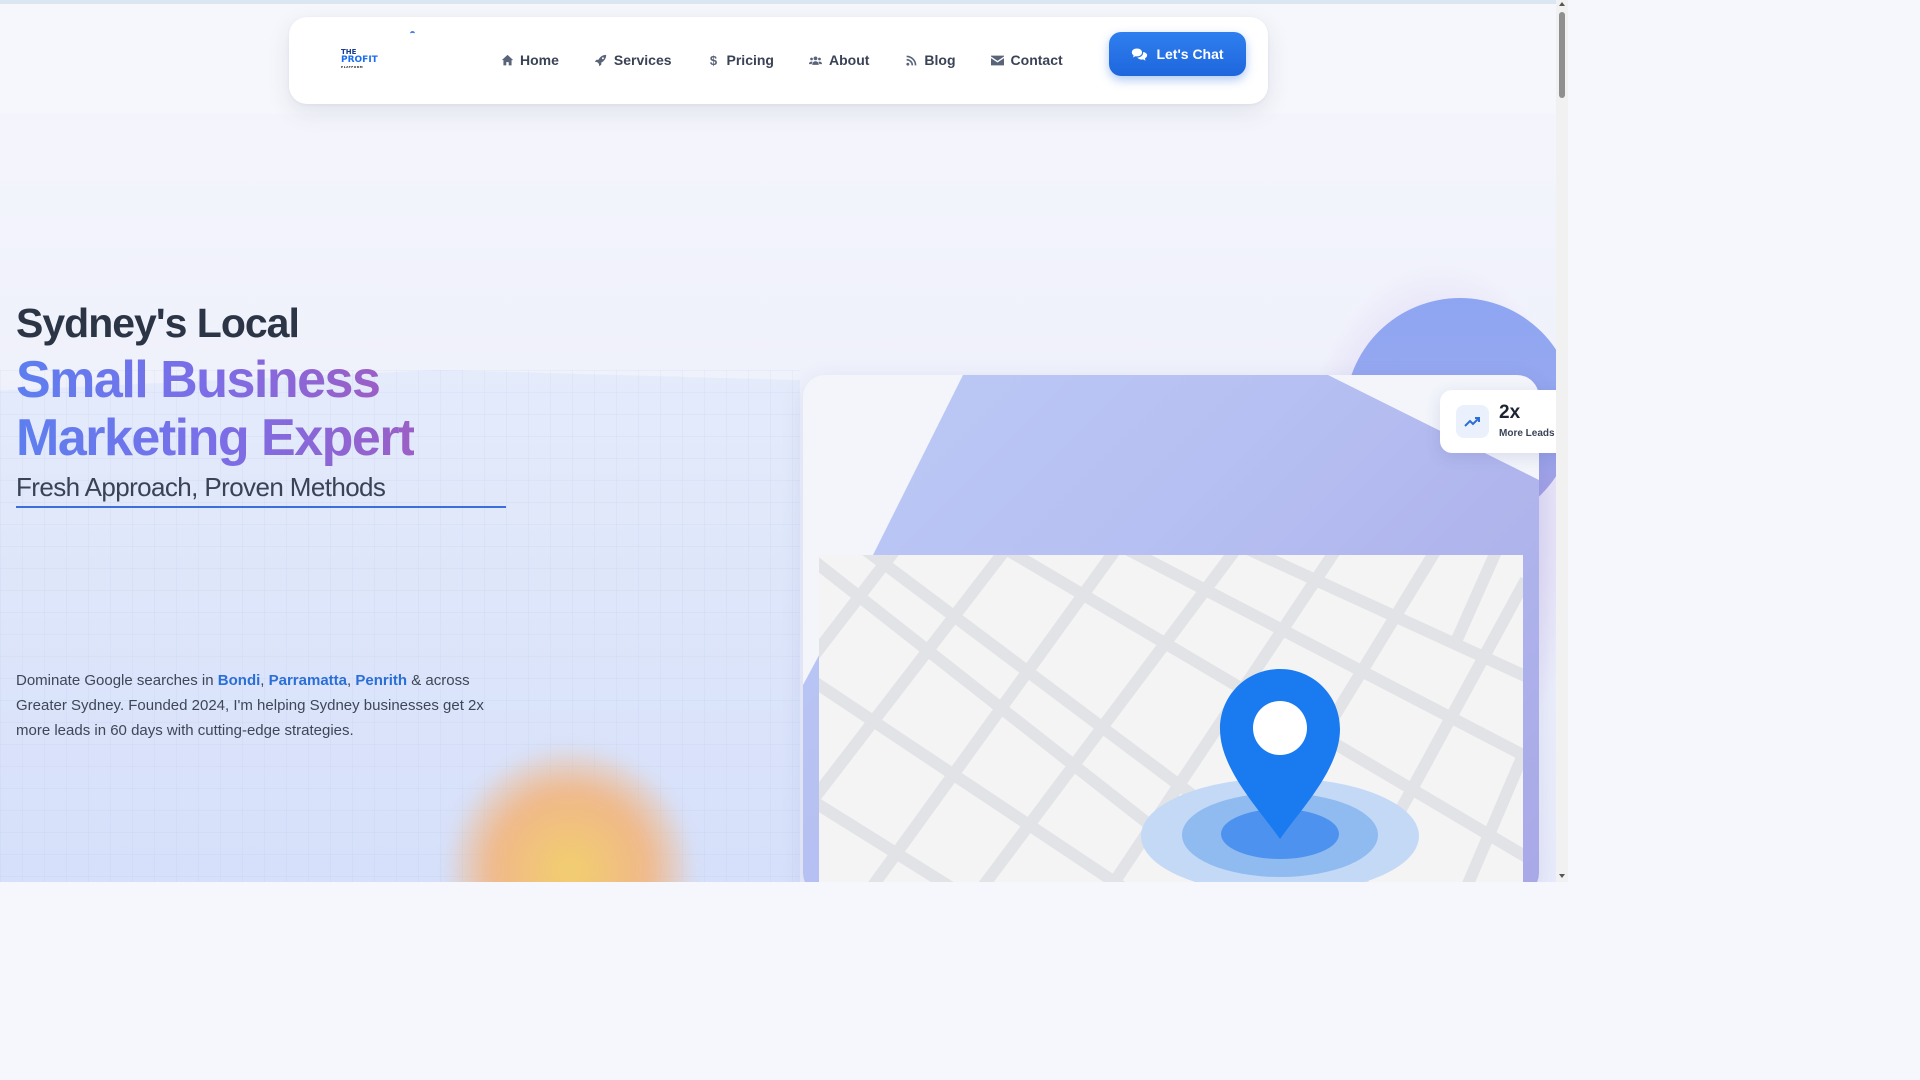 This screenshot has height=1080, width=1920. I want to click on scroll-down-arrow-icon, so click(1562, 876).